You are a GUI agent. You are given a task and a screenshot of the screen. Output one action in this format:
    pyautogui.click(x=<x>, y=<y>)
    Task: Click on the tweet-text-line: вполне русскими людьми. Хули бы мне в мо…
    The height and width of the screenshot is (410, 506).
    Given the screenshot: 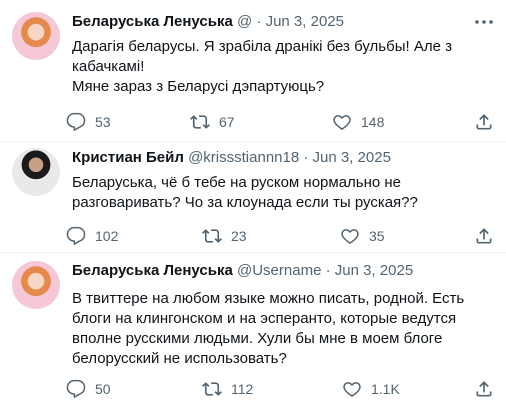 What is the action you would take?
    pyautogui.click(x=257, y=338)
    